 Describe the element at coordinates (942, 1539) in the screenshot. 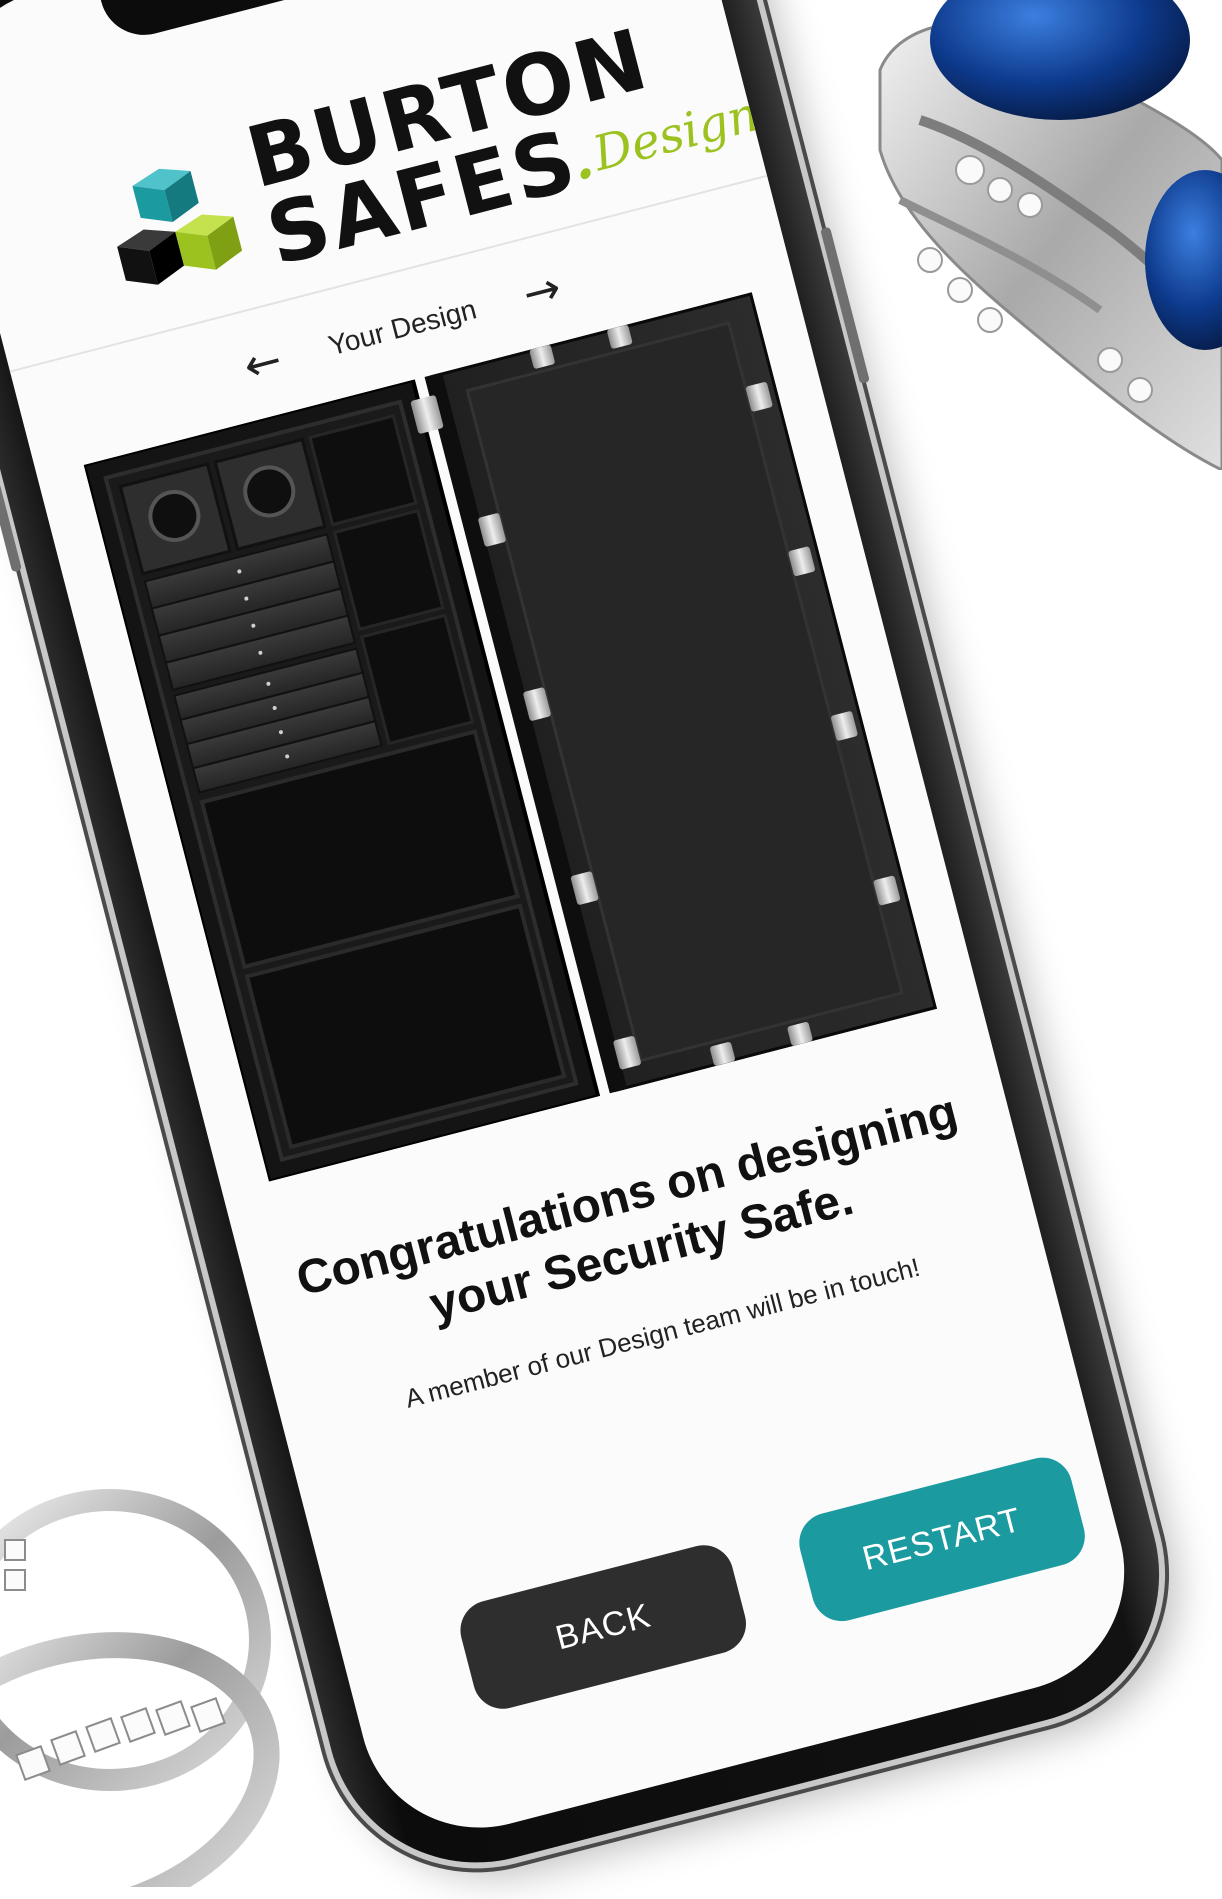

I see `restart-button: RESTART` at that location.